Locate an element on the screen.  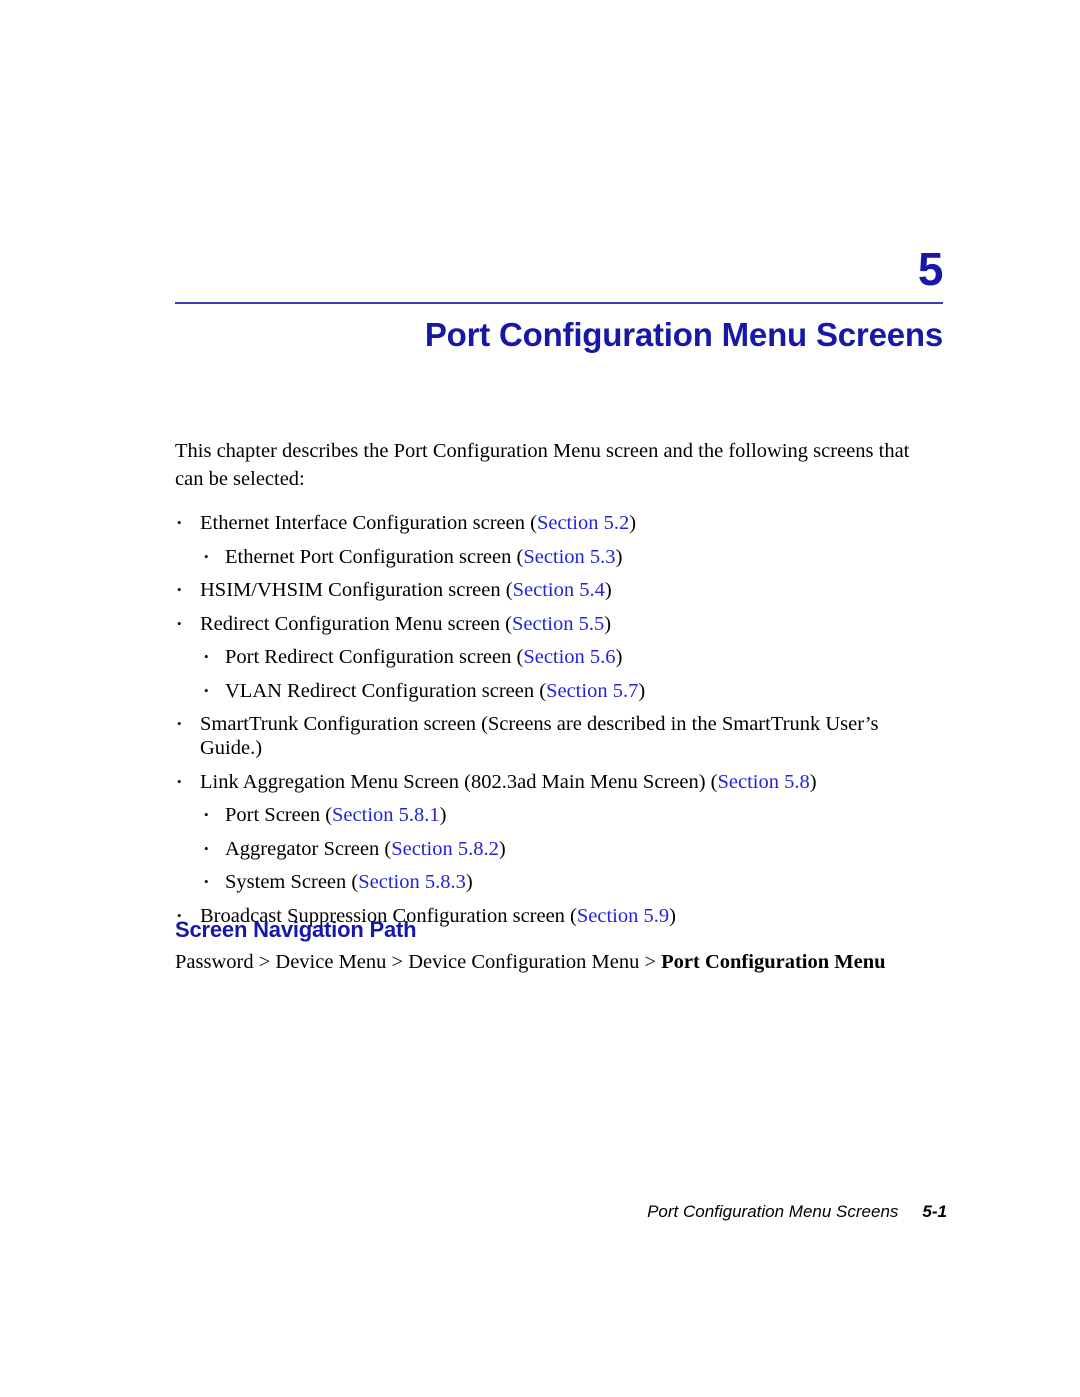
list-item-label: HSIM/VHSIM Configuration screen ( is located at coordinates (356, 590).